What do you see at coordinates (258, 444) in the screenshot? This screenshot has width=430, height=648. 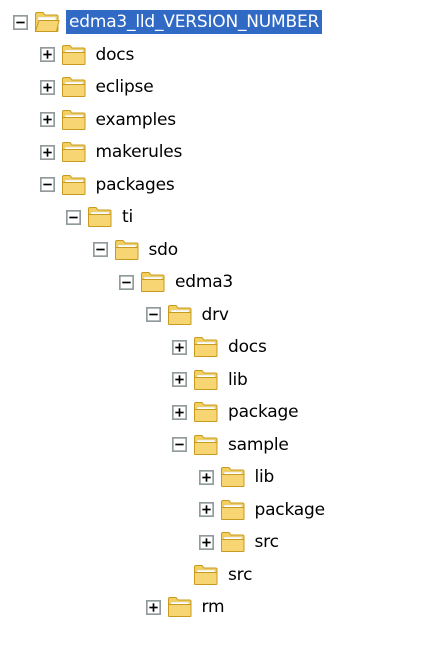 I see `tree-node-label: sample` at bounding box center [258, 444].